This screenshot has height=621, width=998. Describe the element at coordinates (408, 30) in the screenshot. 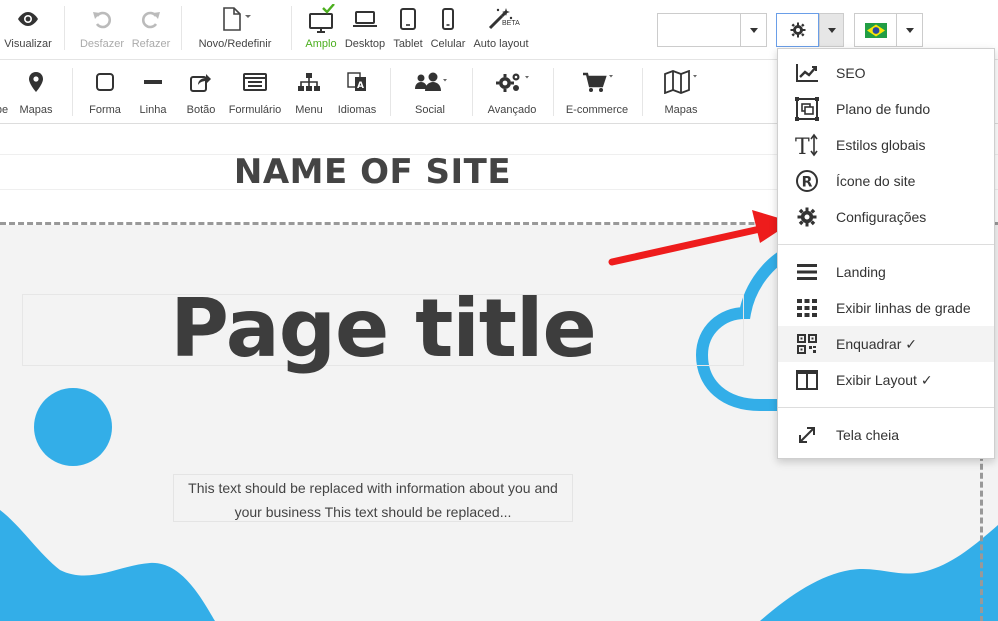

I see `device-tablet-button: Tablet` at that location.